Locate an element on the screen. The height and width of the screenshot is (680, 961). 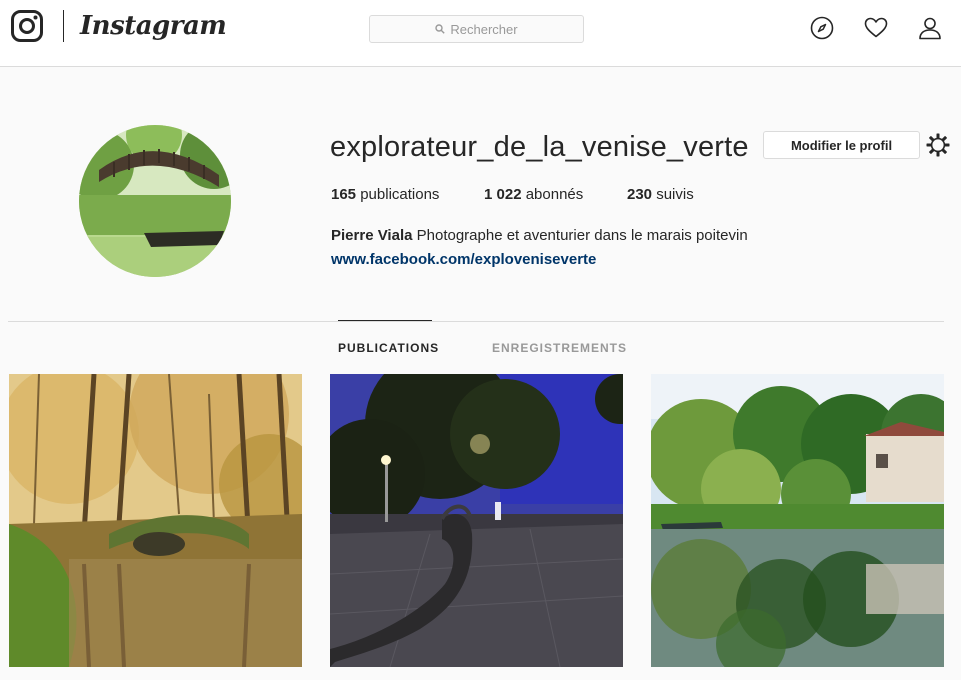
followers-stat: 1 022 abonnés is located at coordinates (533, 195).